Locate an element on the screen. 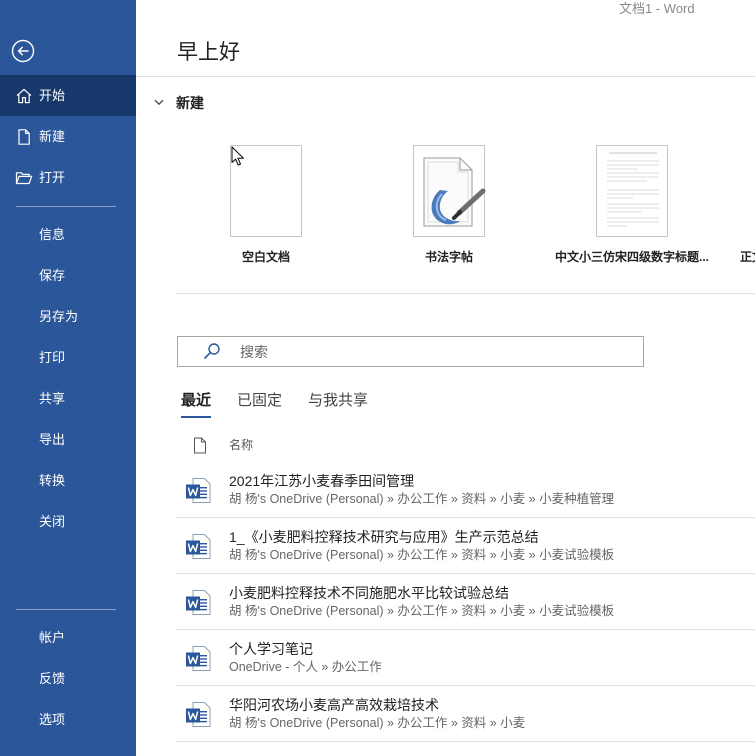 Image resolution: width=755 pixels, height=756 pixels. calligraphy-brush-icon is located at coordinates (454, 192).